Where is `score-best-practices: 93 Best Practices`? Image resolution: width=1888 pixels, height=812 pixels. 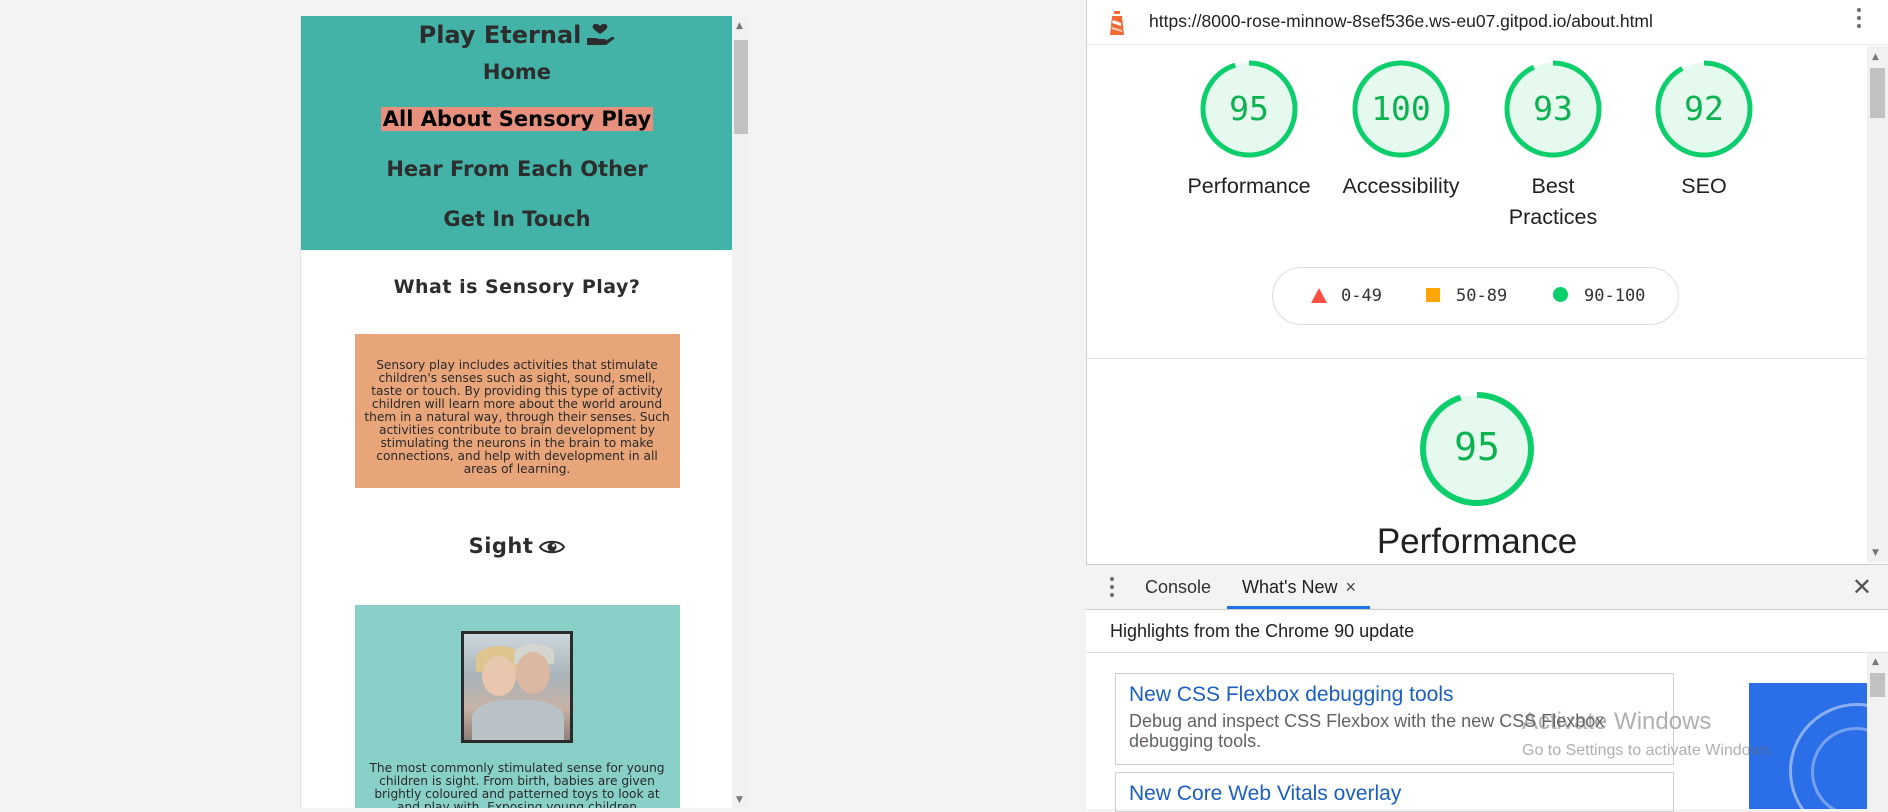 score-best-practices: 93 Best Practices is located at coordinates (1553, 146).